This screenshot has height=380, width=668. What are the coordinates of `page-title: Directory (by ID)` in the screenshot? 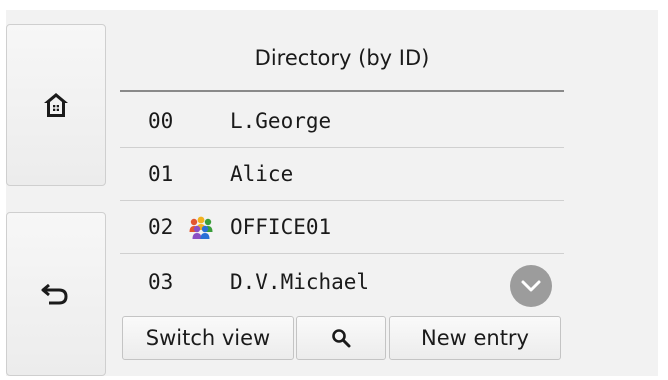 It's located at (342, 58).